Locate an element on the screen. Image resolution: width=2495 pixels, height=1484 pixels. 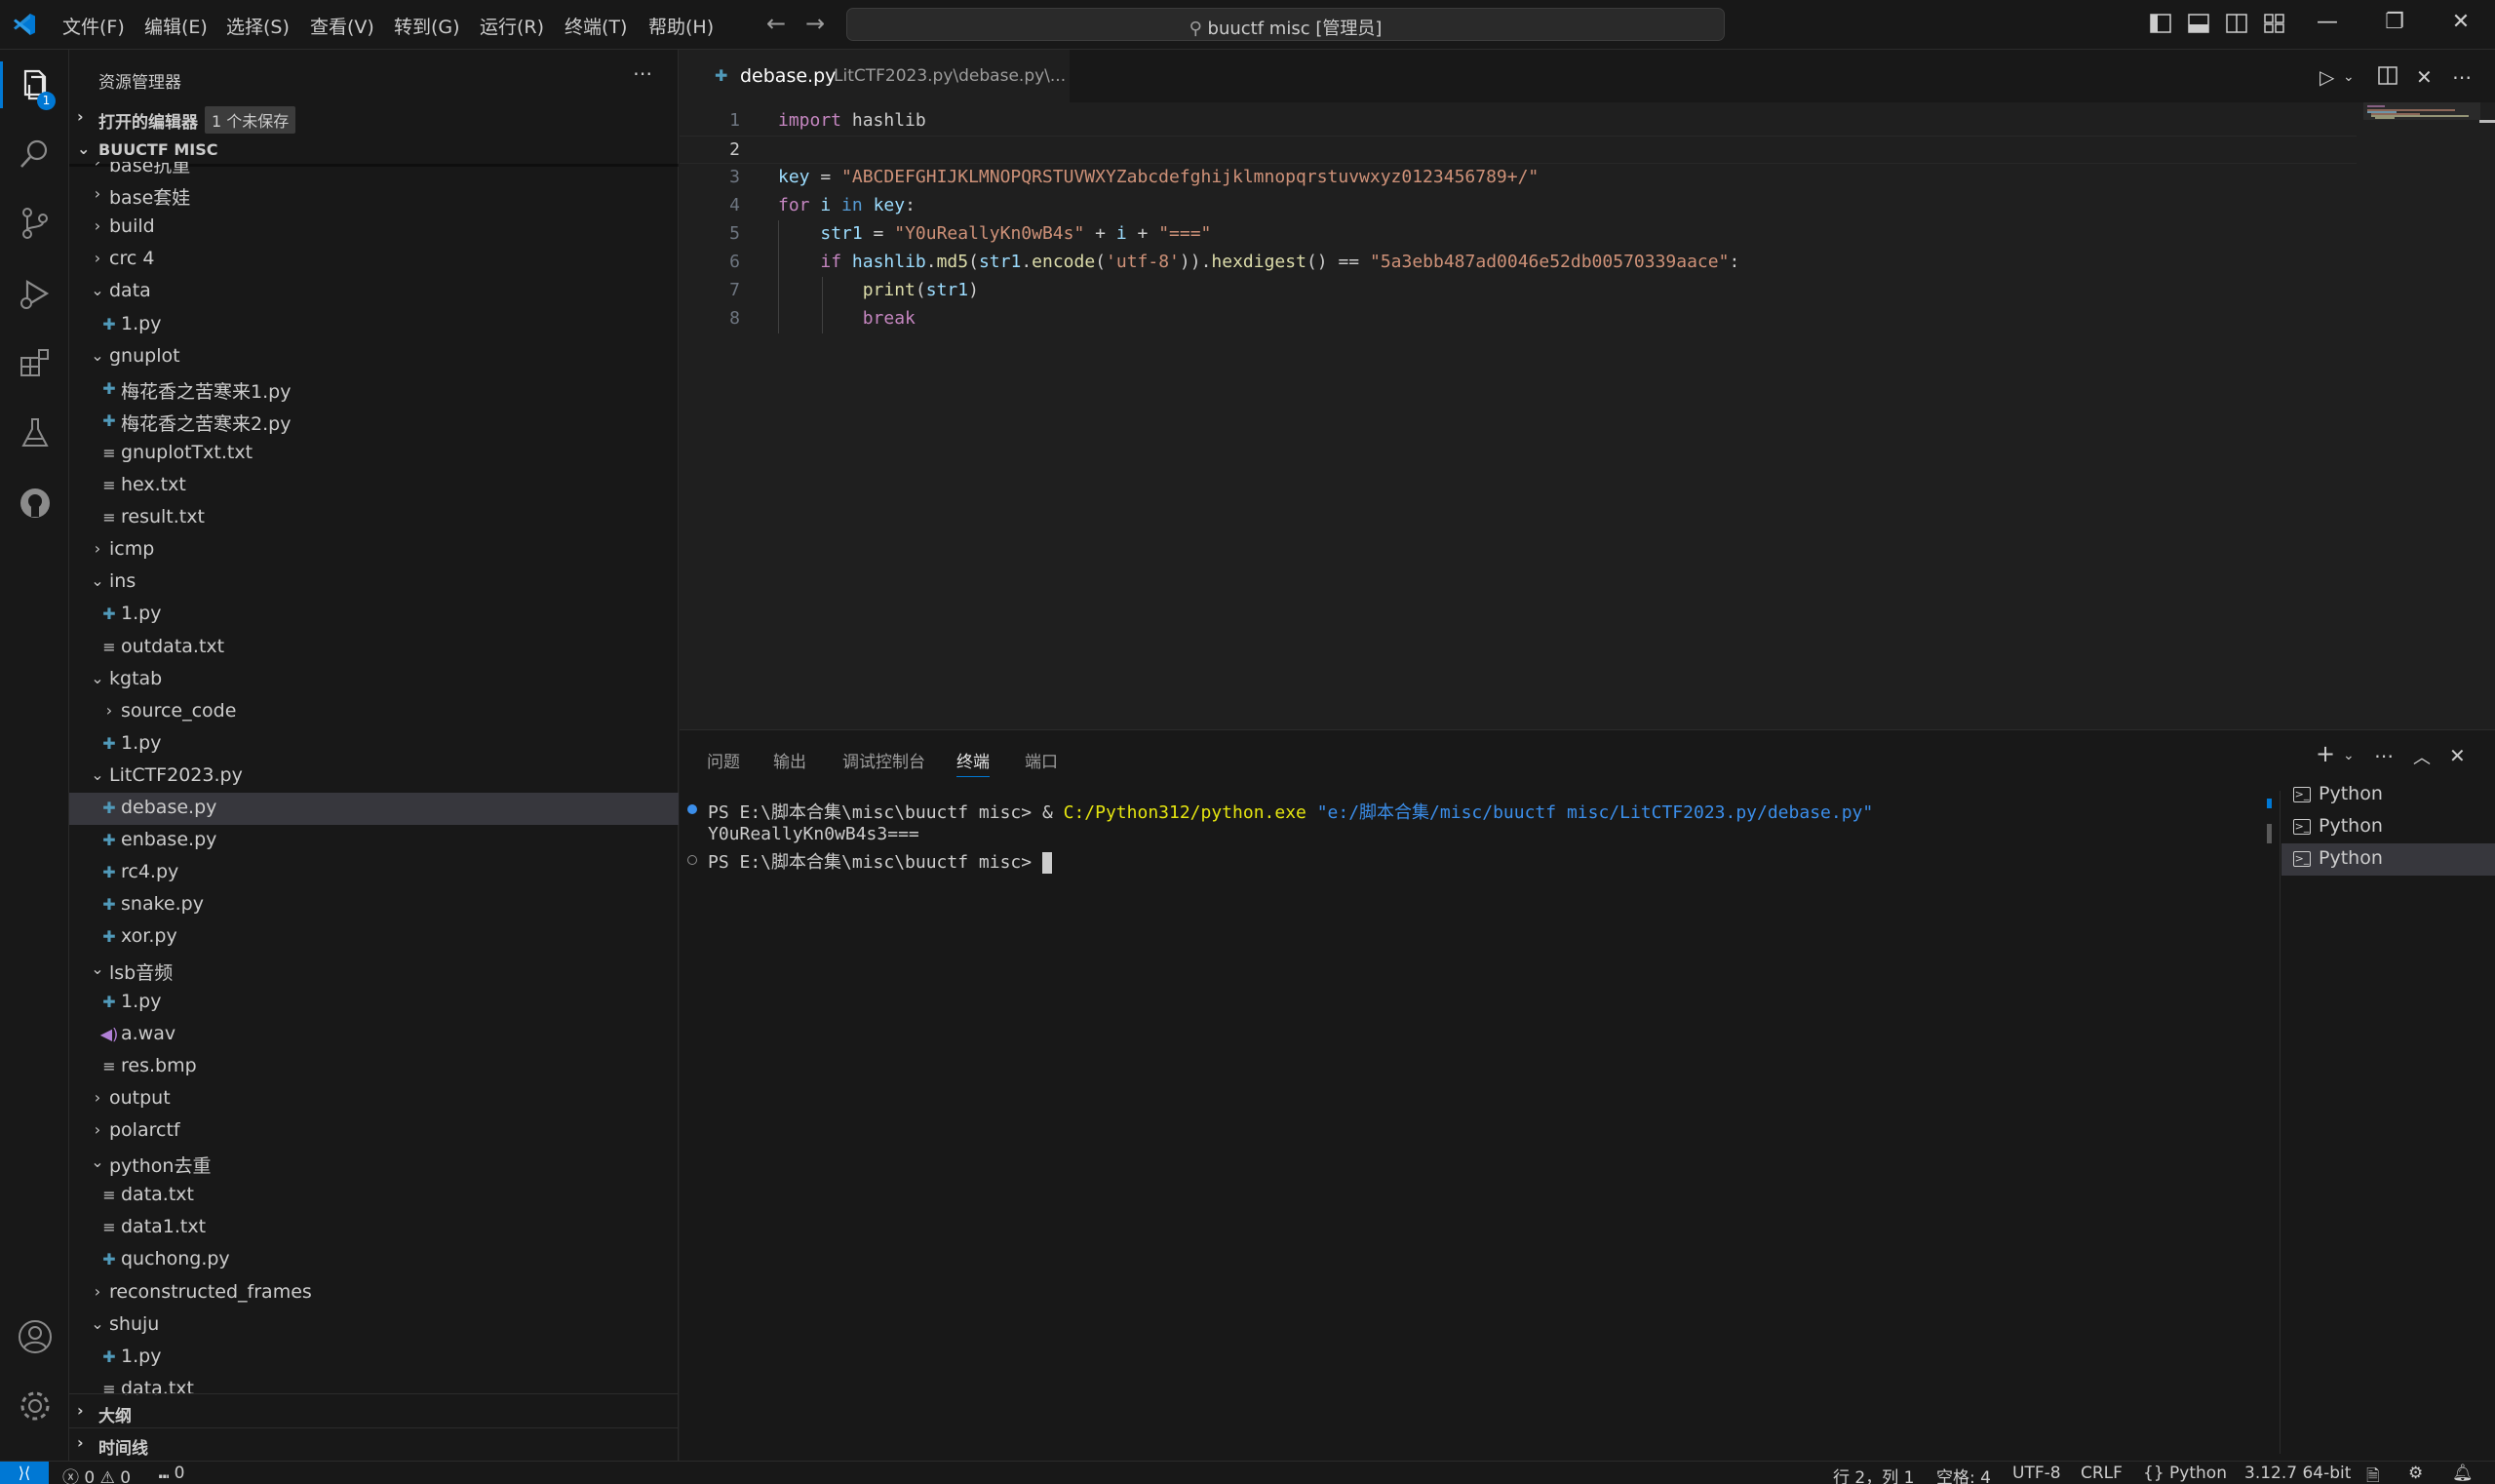
menu-edit: 编辑(E) is located at coordinates (176, 26).